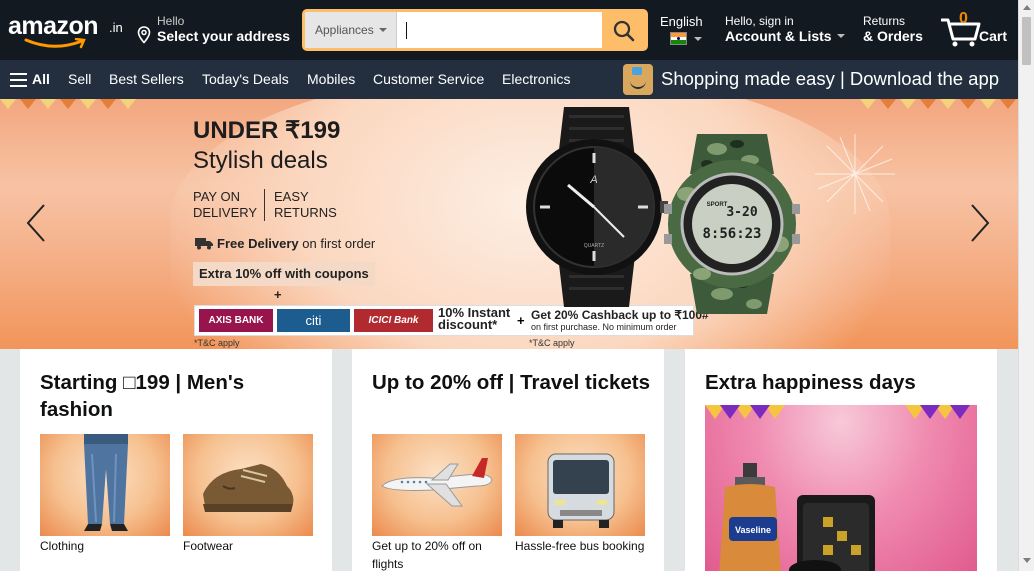 The height and width of the screenshot is (571, 1034). I want to click on hero-divider, so click(264, 205).